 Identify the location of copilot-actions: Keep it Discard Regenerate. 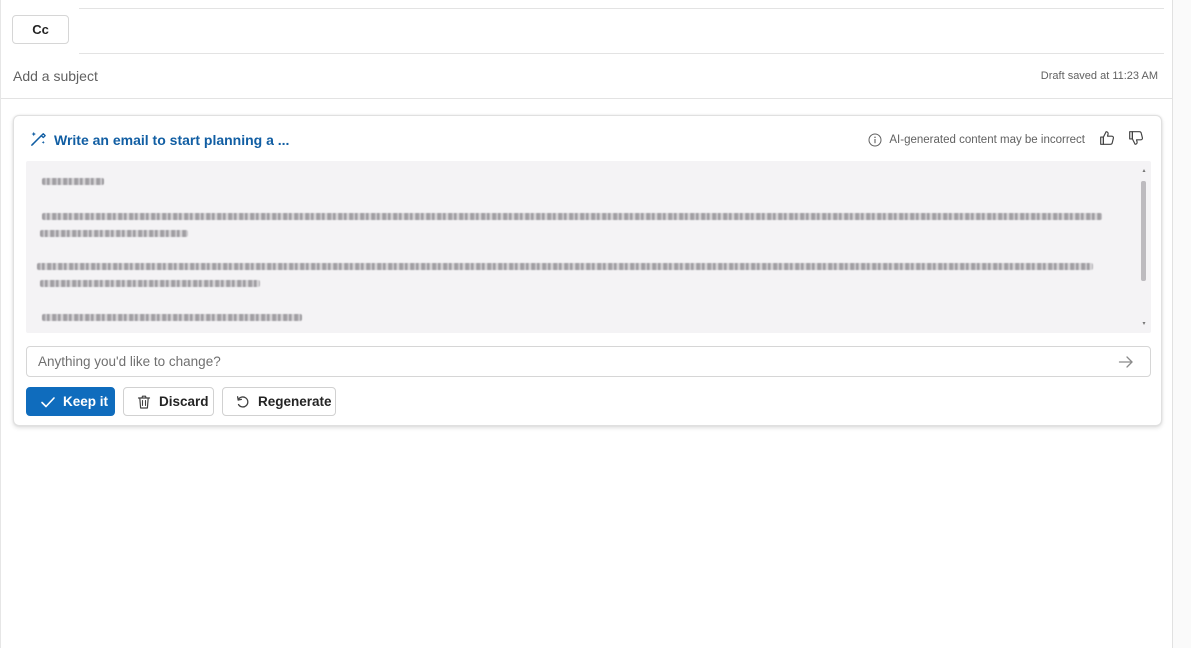
(185, 401).